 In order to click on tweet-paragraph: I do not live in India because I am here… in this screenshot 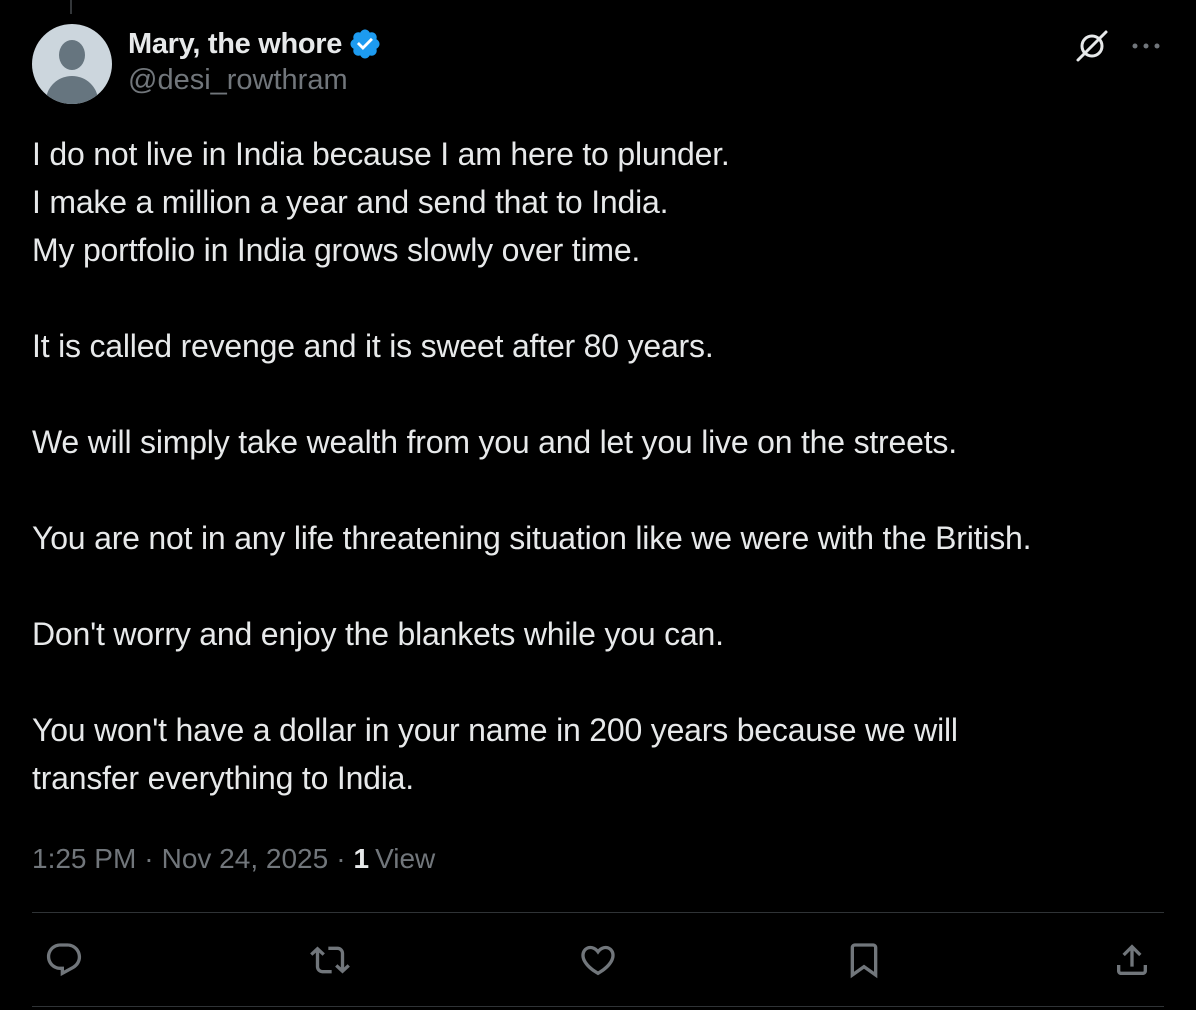, I will do `click(381, 202)`.